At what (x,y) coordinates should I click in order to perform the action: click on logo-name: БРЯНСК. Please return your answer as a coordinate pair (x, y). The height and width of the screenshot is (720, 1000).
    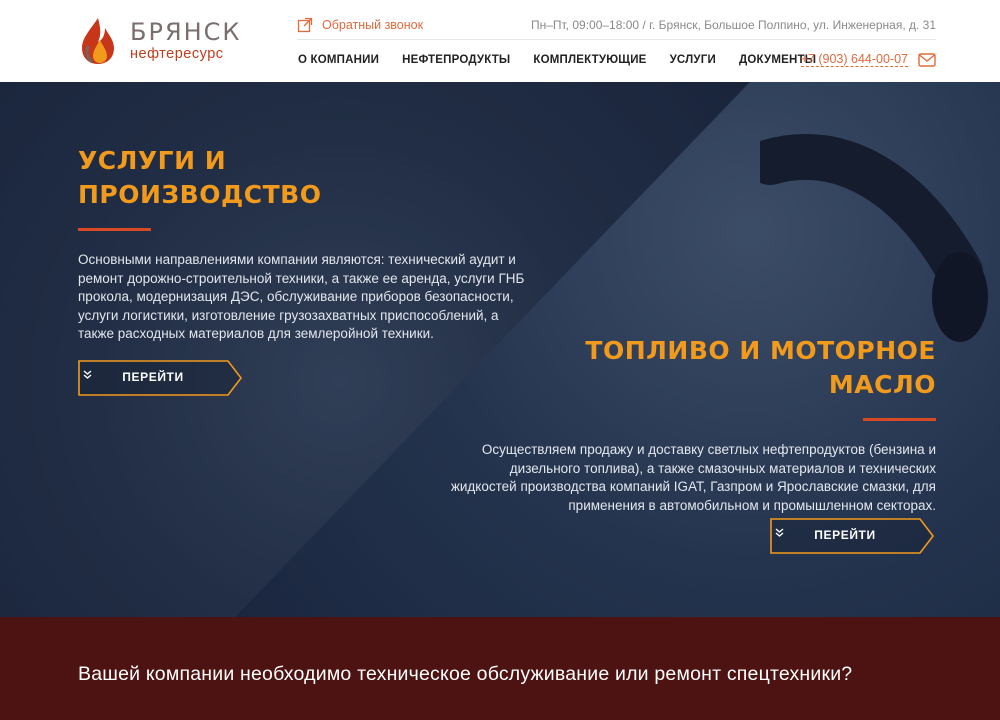
    Looking at the image, I should click on (186, 32).